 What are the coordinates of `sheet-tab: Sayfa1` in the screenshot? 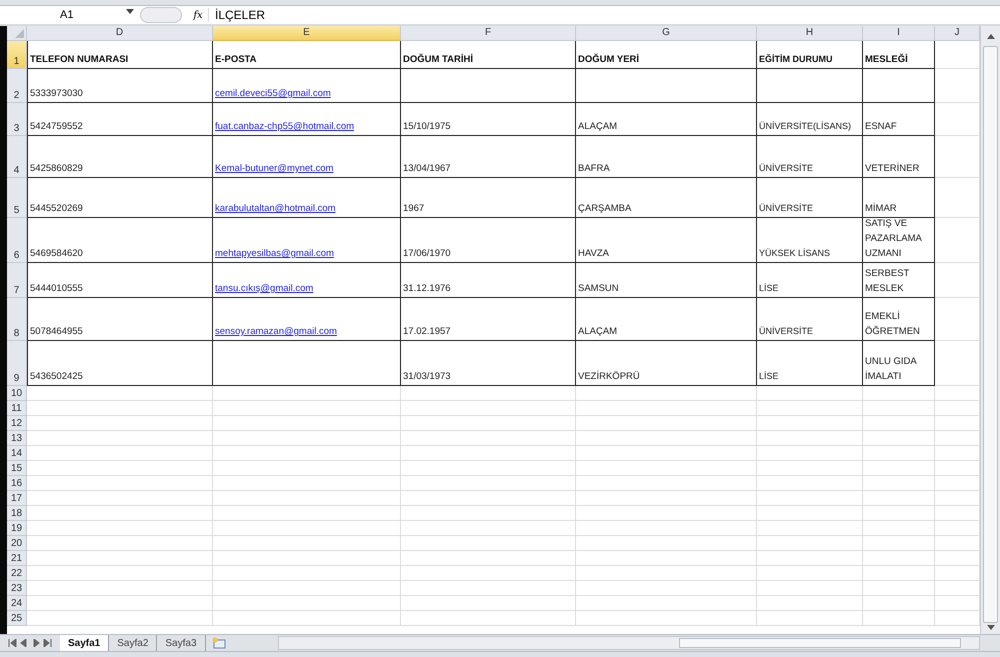 It's located at (85, 643).